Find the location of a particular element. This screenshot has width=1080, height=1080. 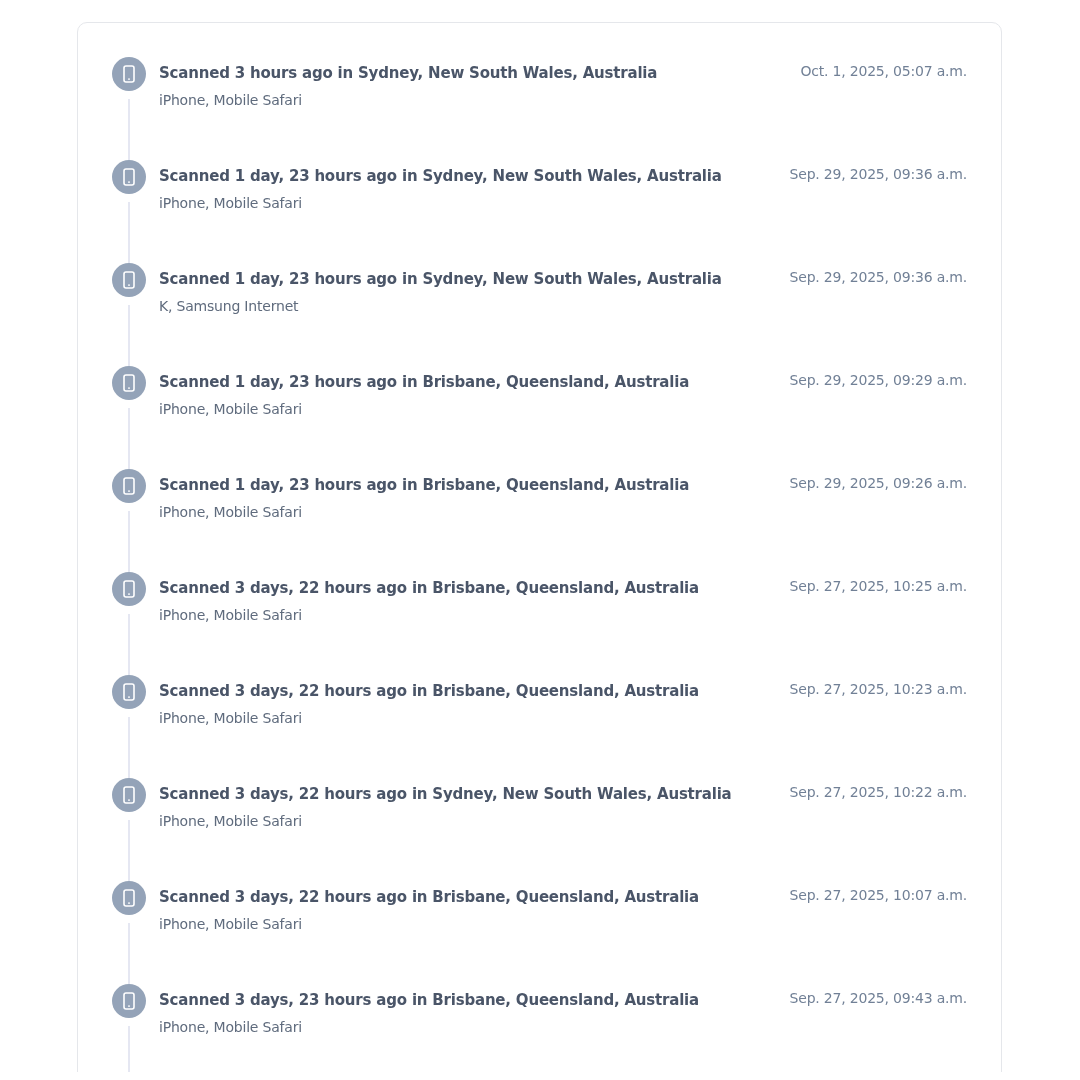

device-info: K, Samsung Internet is located at coordinates (229, 306).